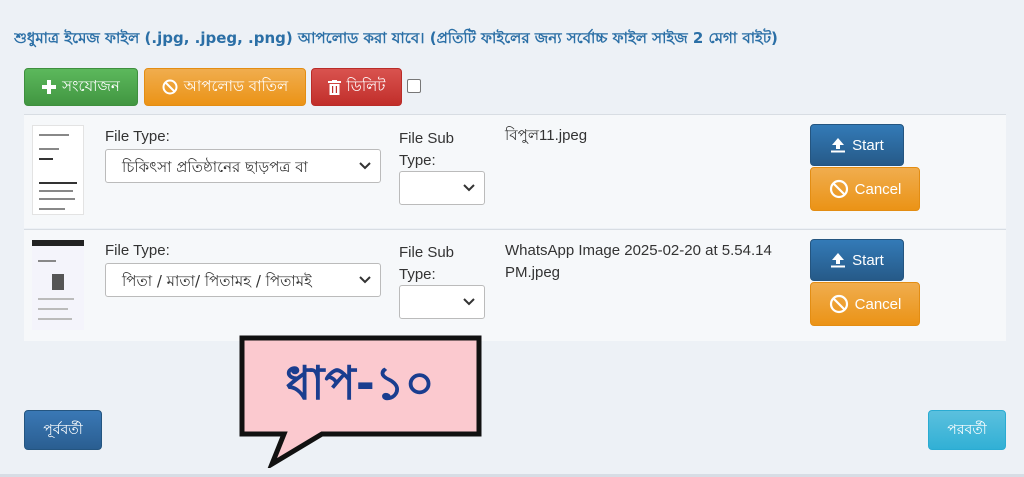 This screenshot has height=477, width=1024. I want to click on file-type-select: পিতা / মাতা/ পিতামহ / পিতামই, so click(243, 280).